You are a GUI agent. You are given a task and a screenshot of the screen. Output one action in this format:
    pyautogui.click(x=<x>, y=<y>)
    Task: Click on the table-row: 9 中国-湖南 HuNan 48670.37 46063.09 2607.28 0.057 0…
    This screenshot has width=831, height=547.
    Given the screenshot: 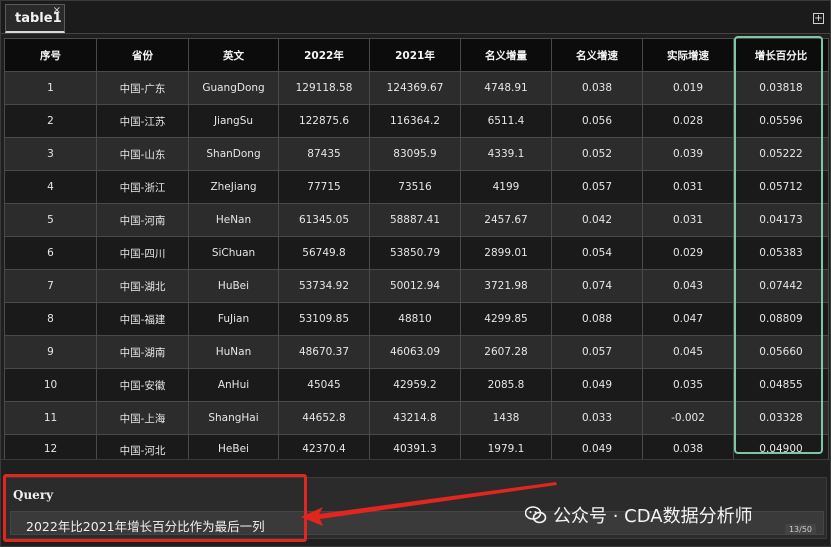 What is the action you would take?
    pyautogui.click(x=416, y=352)
    